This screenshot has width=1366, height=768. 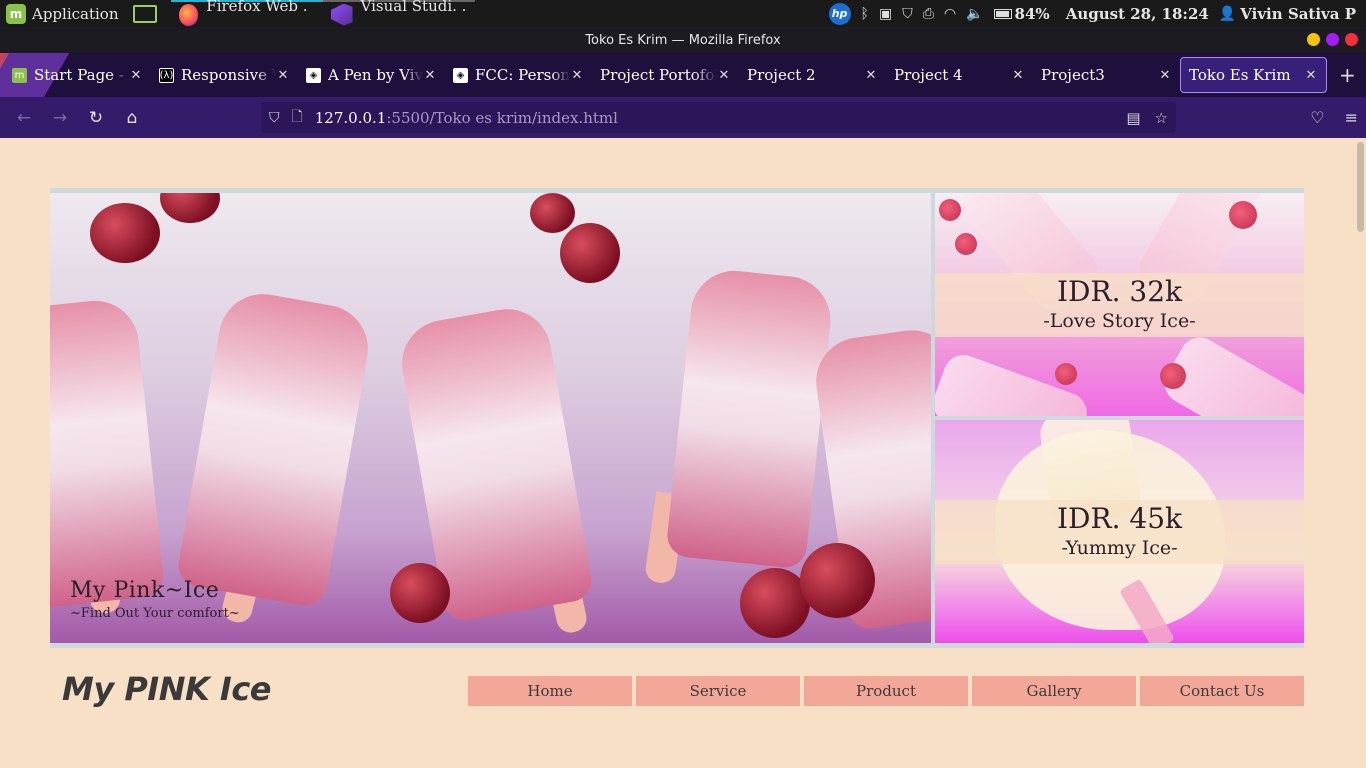 What do you see at coordinates (928, 14) in the screenshot?
I see `printer-icon: ⎙` at bounding box center [928, 14].